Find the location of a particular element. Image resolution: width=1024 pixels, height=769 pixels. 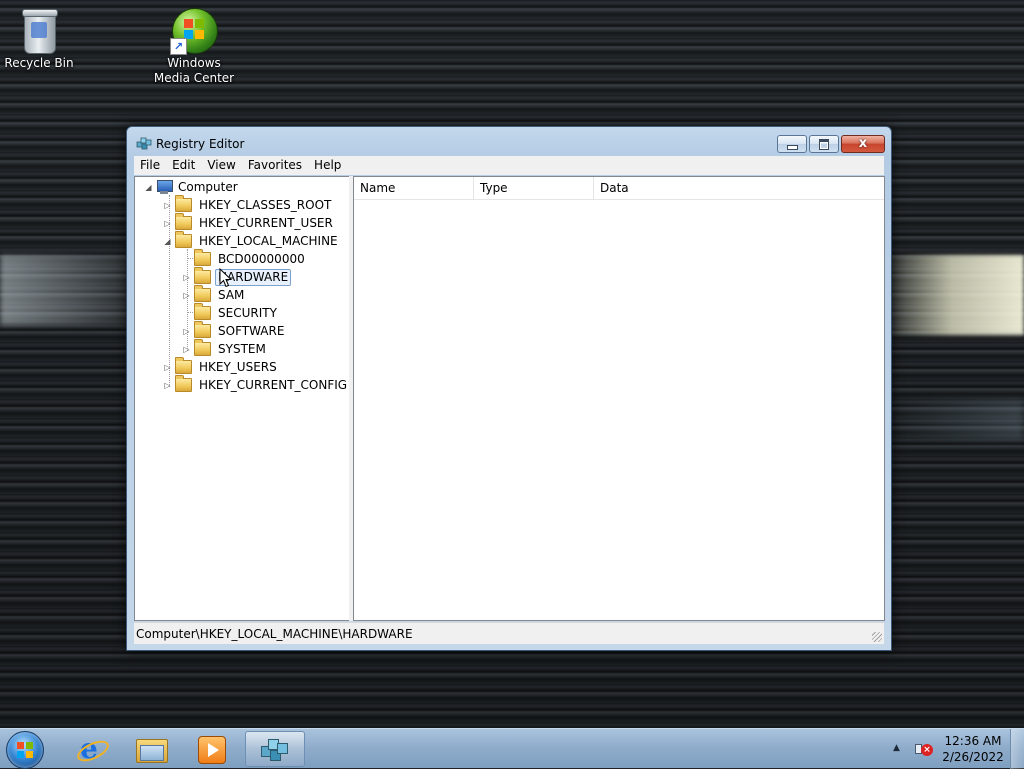

menu-view: View is located at coordinates (221, 165).